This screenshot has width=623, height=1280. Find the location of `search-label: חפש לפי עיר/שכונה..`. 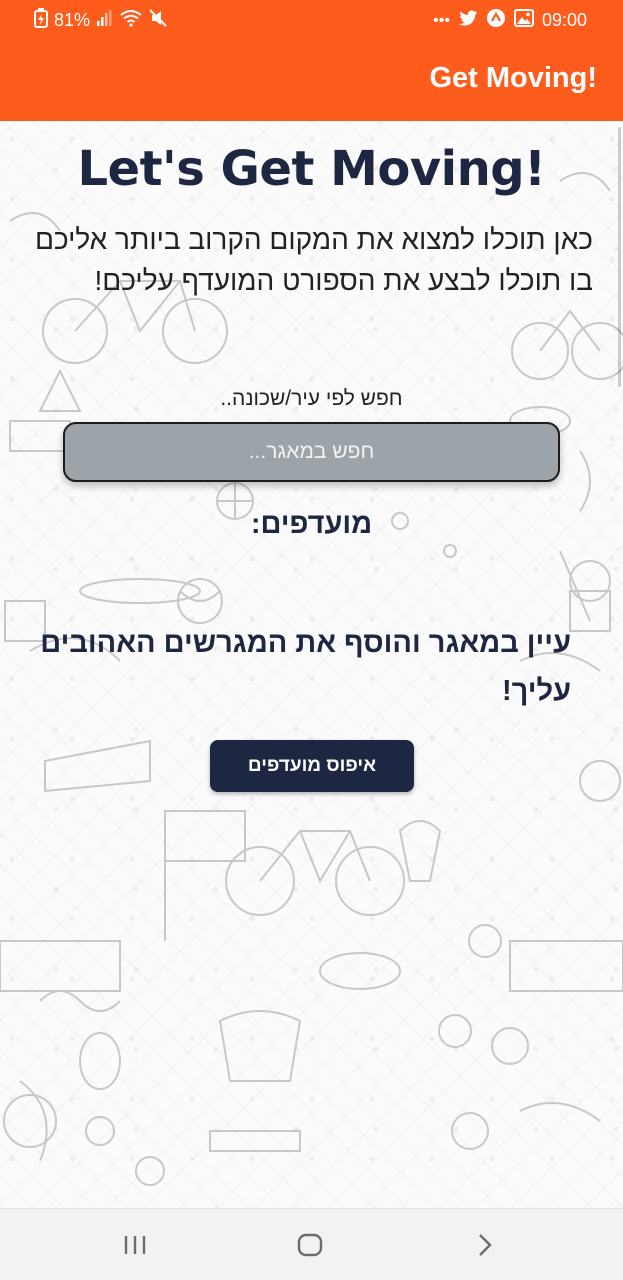

search-label: חפש לפי עיר/שכונה.. is located at coordinates (311, 398).